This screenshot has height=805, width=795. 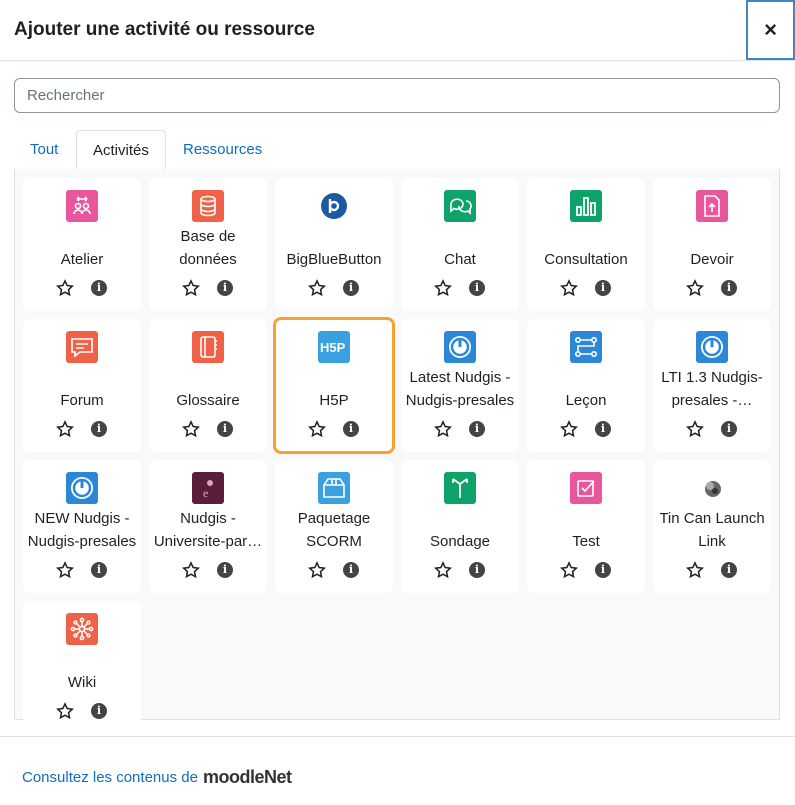 What do you see at coordinates (712, 244) in the screenshot?
I see `activity-card-assignment: Devoir i` at bounding box center [712, 244].